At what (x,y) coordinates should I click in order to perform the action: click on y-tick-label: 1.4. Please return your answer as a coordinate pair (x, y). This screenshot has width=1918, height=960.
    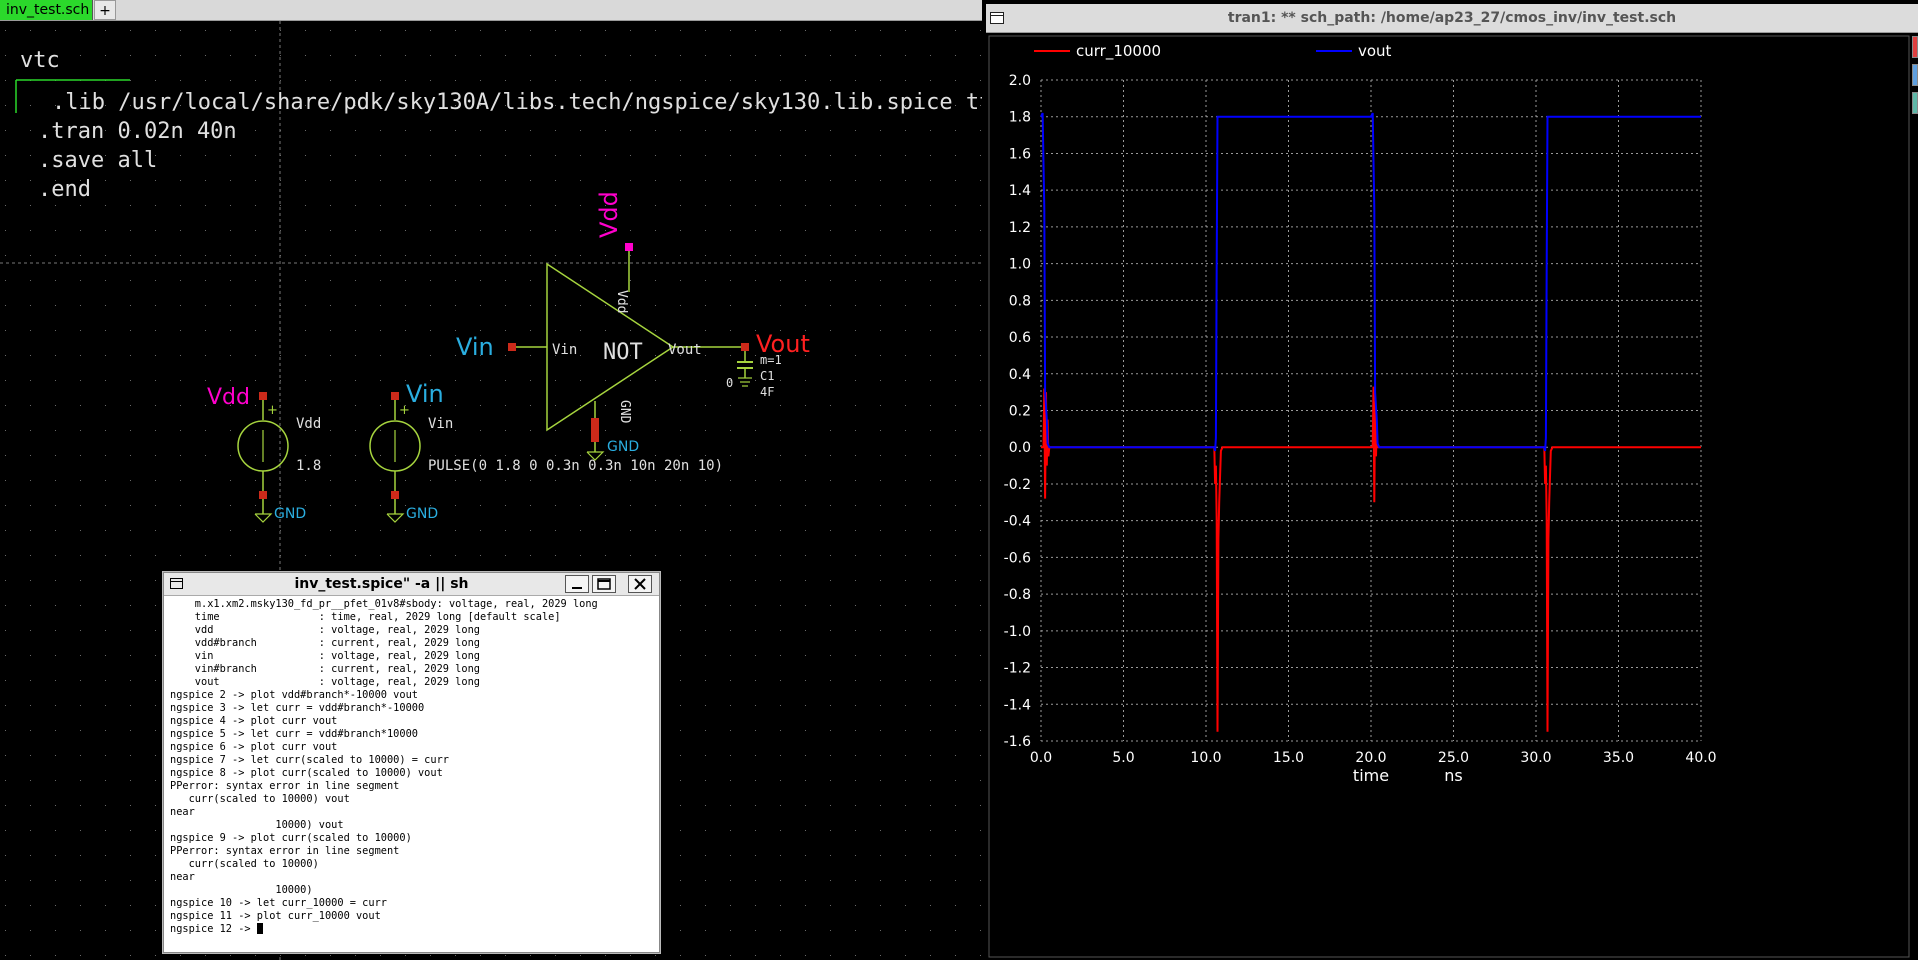
    Looking at the image, I should click on (1020, 191).